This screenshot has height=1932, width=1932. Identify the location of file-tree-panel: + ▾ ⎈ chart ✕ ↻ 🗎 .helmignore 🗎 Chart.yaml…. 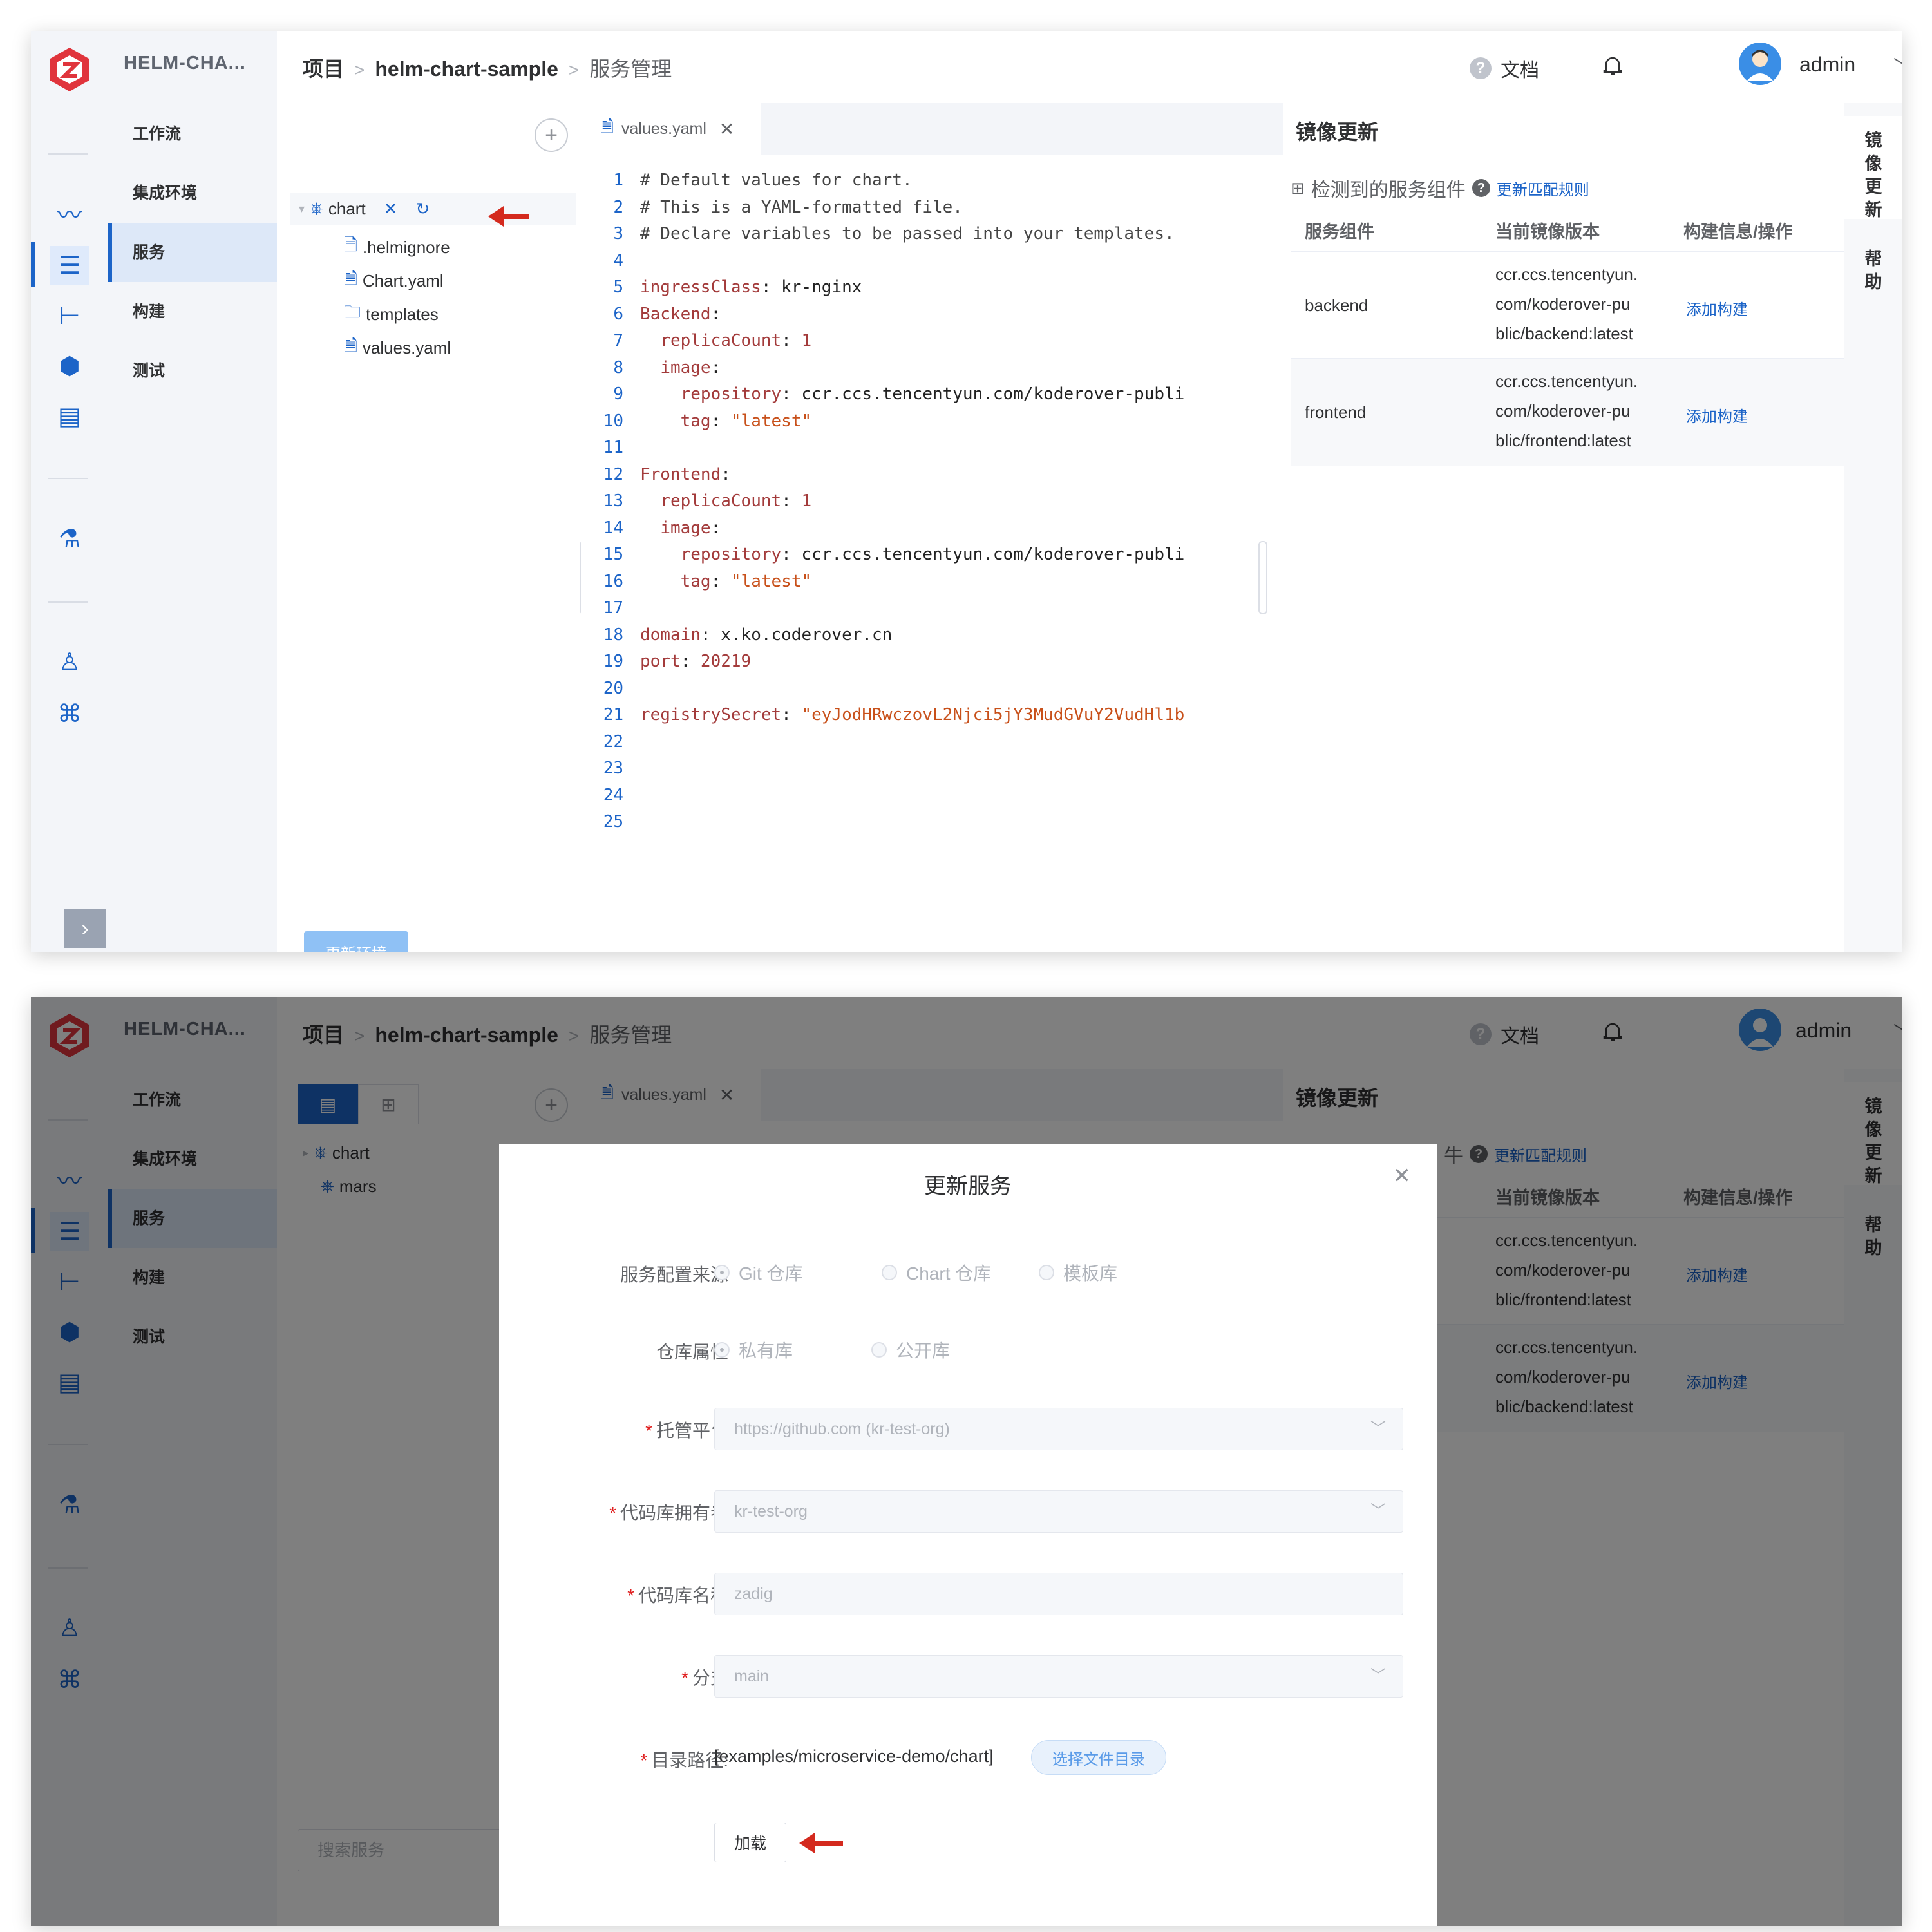
(433, 527).